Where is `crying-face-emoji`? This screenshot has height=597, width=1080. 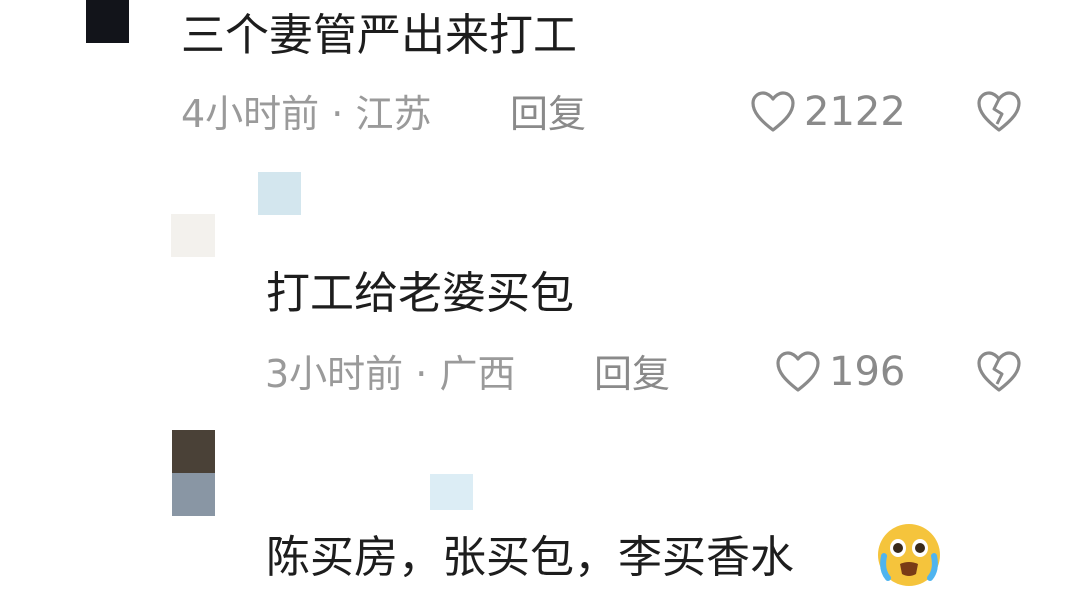
crying-face-emoji is located at coordinates (909, 555).